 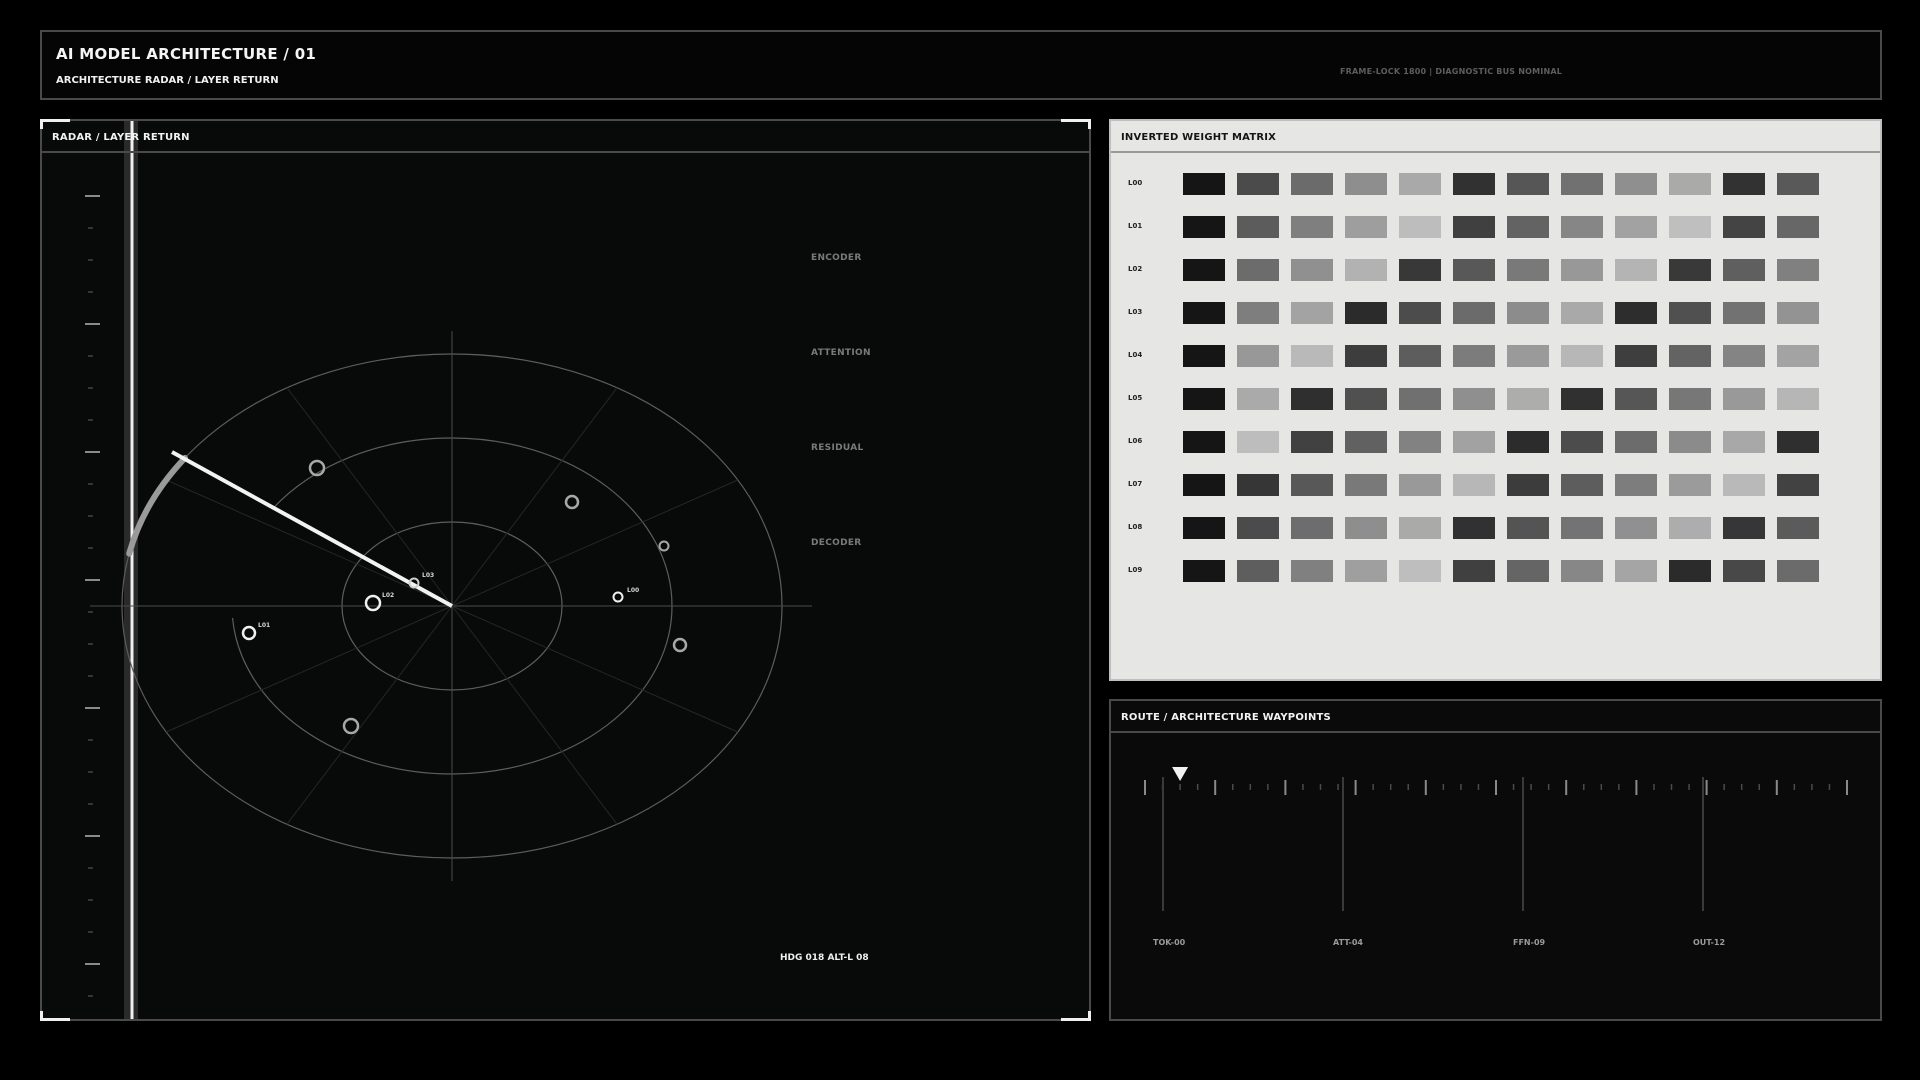 What do you see at coordinates (464, 597) in the screenshot?
I see `radar-blips` at bounding box center [464, 597].